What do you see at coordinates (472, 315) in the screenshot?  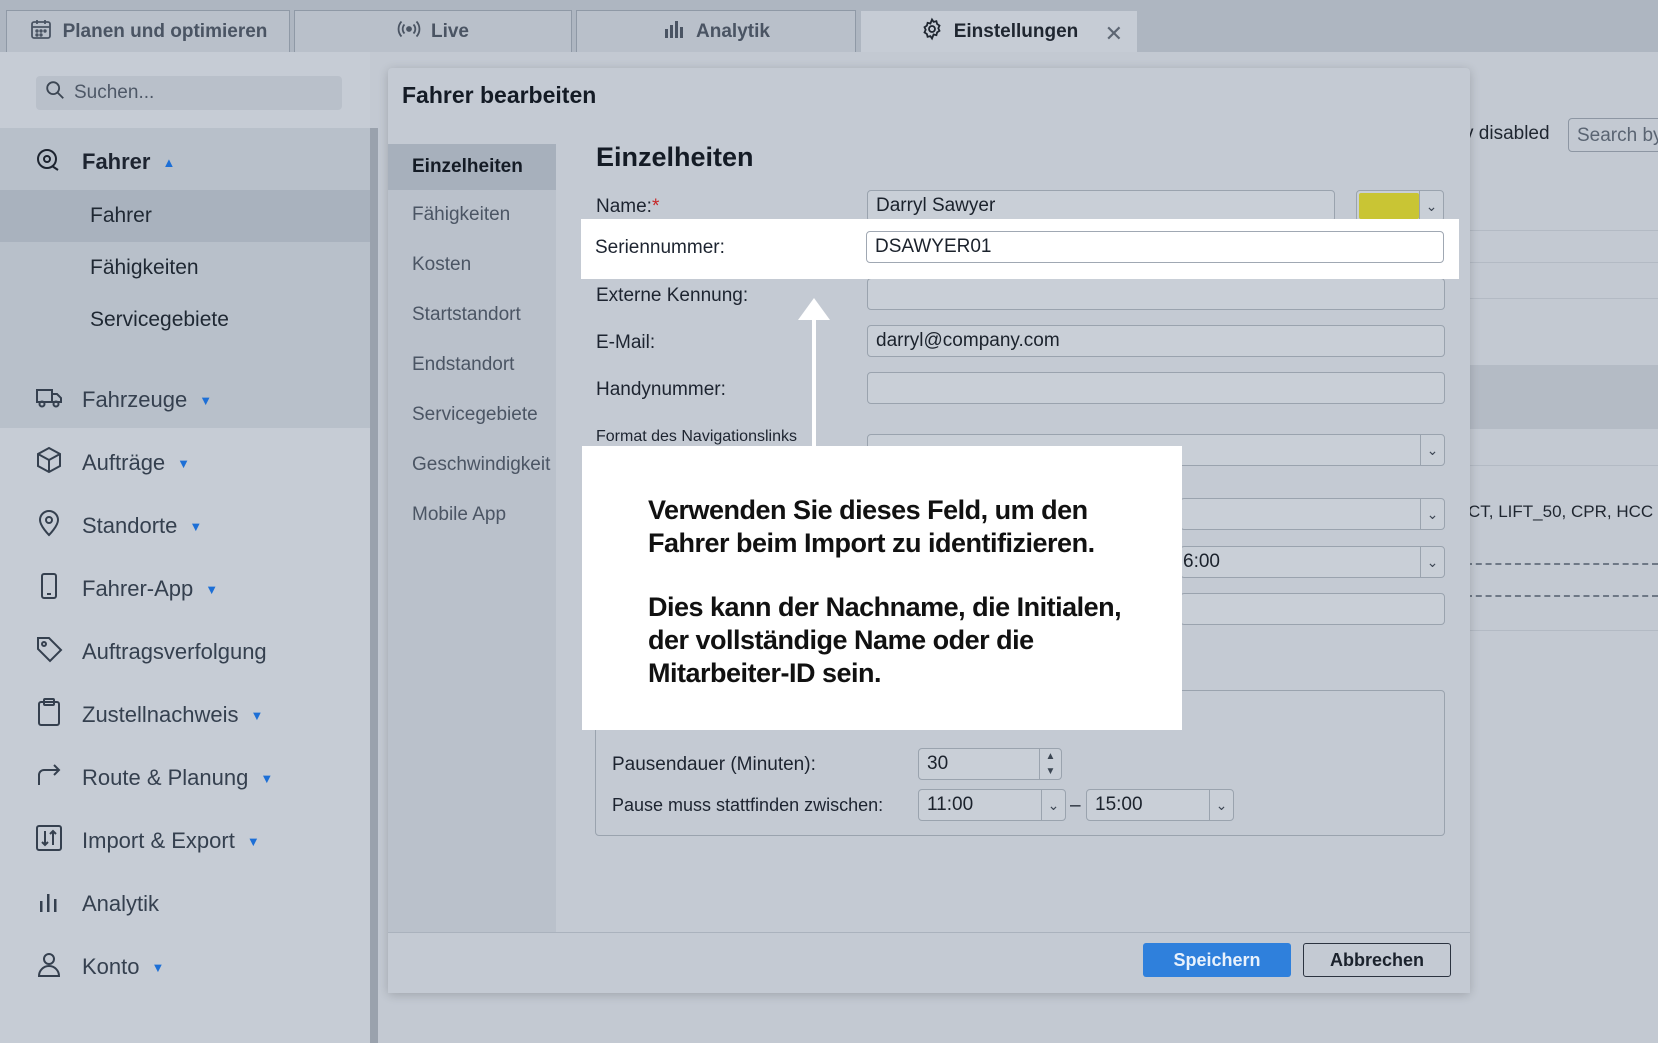 I see `dialog-nav-startstandort: Startstandort` at bounding box center [472, 315].